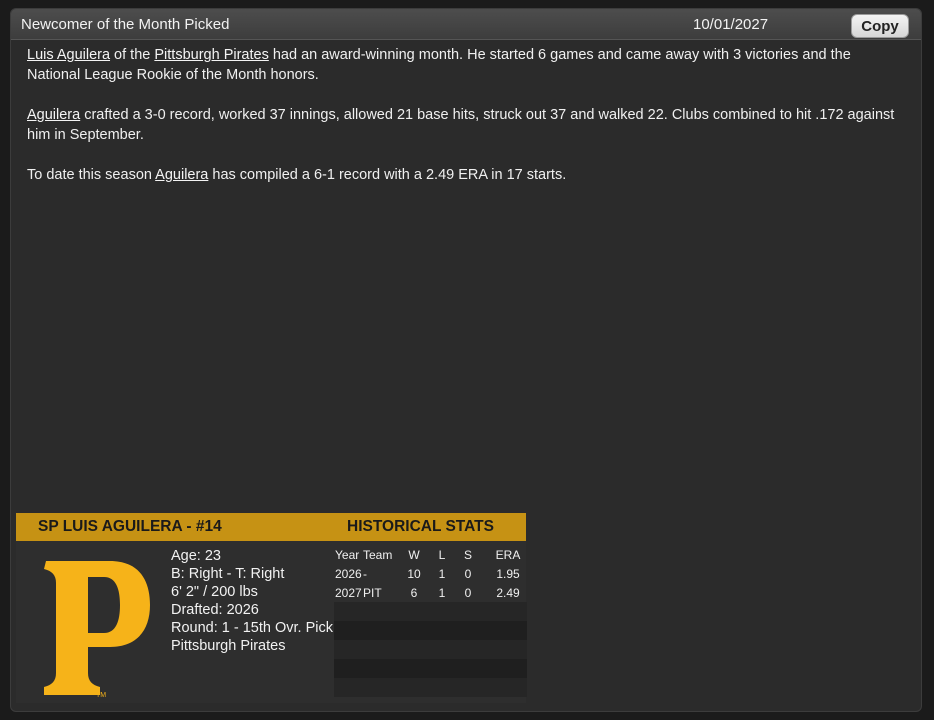 The height and width of the screenshot is (720, 934). What do you see at coordinates (101, 695) in the screenshot?
I see `trademark-label: TM` at bounding box center [101, 695].